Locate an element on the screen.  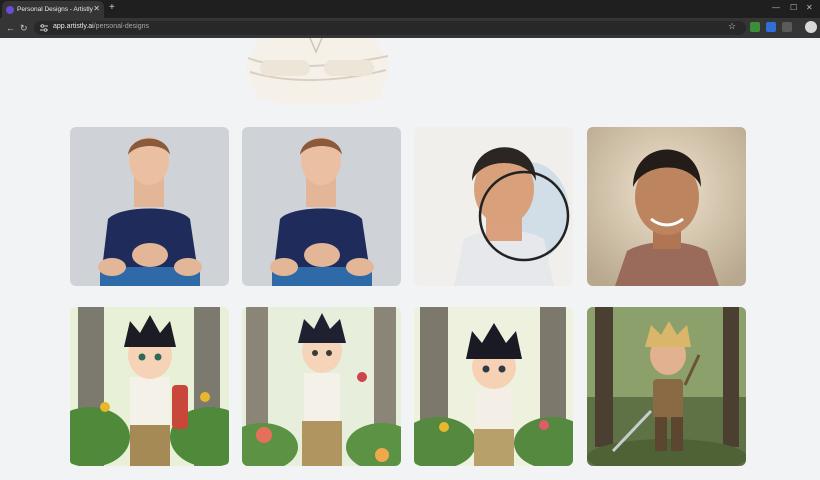
profile-icon is located at coordinates (811, 27).